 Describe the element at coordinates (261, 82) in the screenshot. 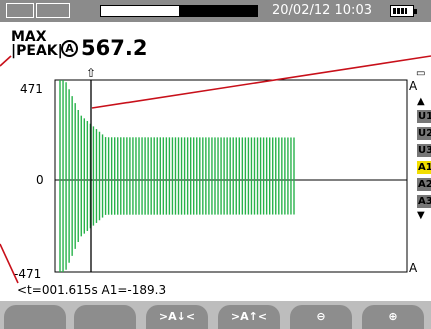

I see `callout-line` at that location.